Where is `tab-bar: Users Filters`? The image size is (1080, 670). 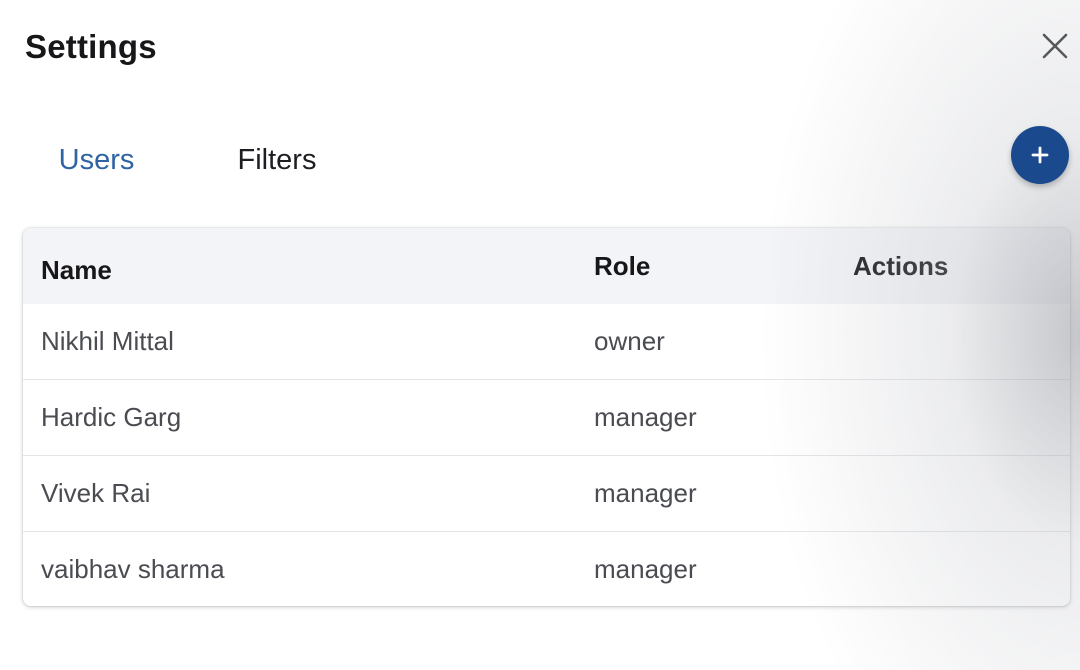 tab-bar: Users Filters is located at coordinates (205, 160).